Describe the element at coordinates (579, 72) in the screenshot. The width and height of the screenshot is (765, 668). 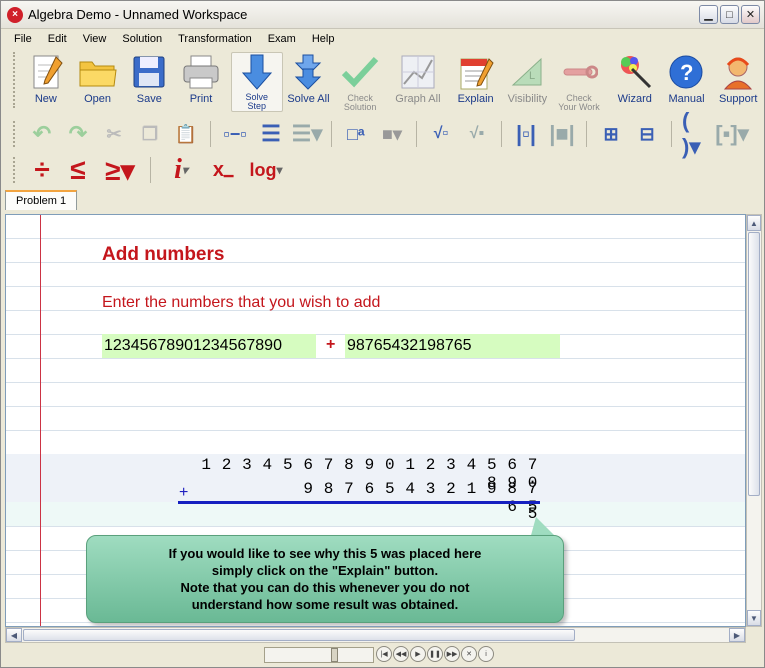
I see `wrench-icon` at that location.